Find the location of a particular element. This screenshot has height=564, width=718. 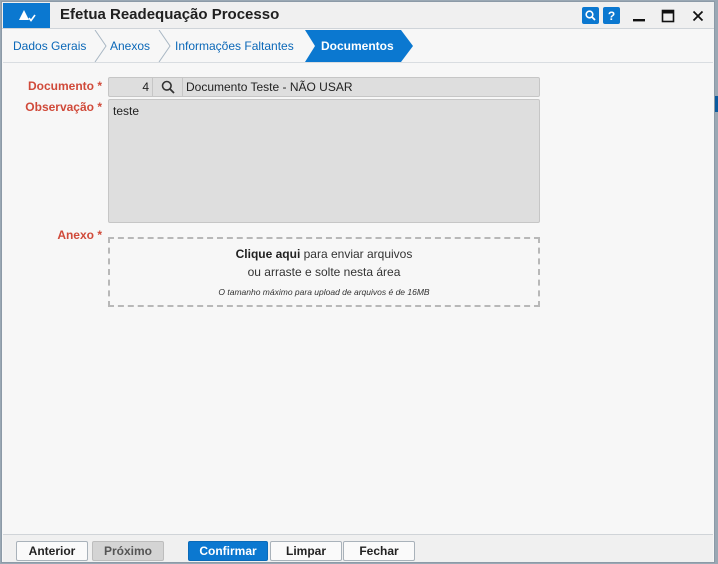

dropzone-instruction: Clique aqui para enviar arquivos is located at coordinates (324, 254).